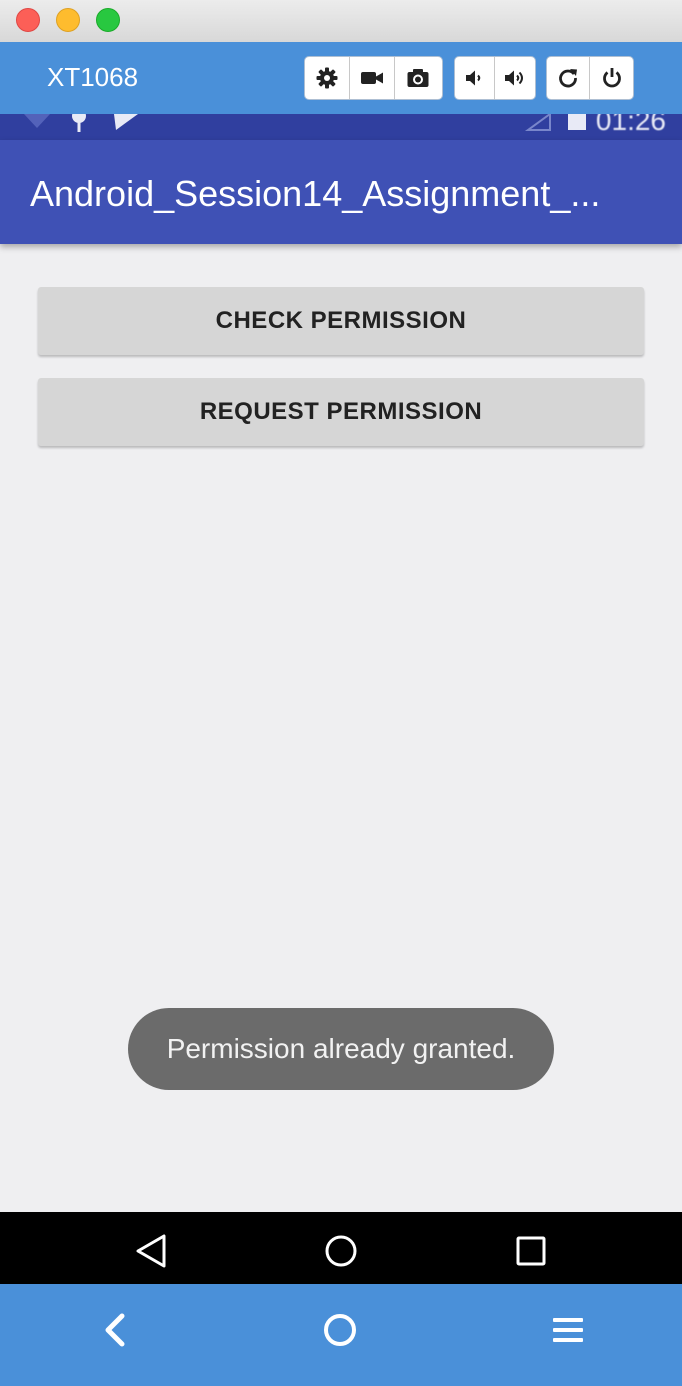  I want to click on android-status-bar: 01:26, so click(341, 127).